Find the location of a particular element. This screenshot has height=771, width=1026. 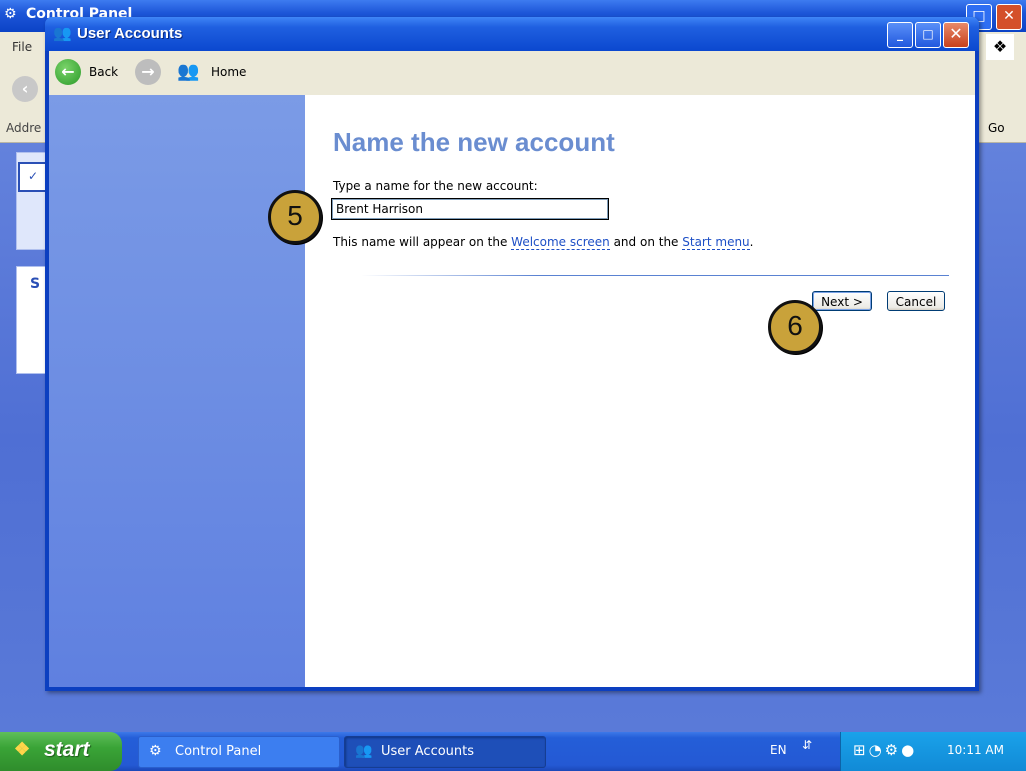

back-arrow-icon: ← is located at coordinates (68, 72).